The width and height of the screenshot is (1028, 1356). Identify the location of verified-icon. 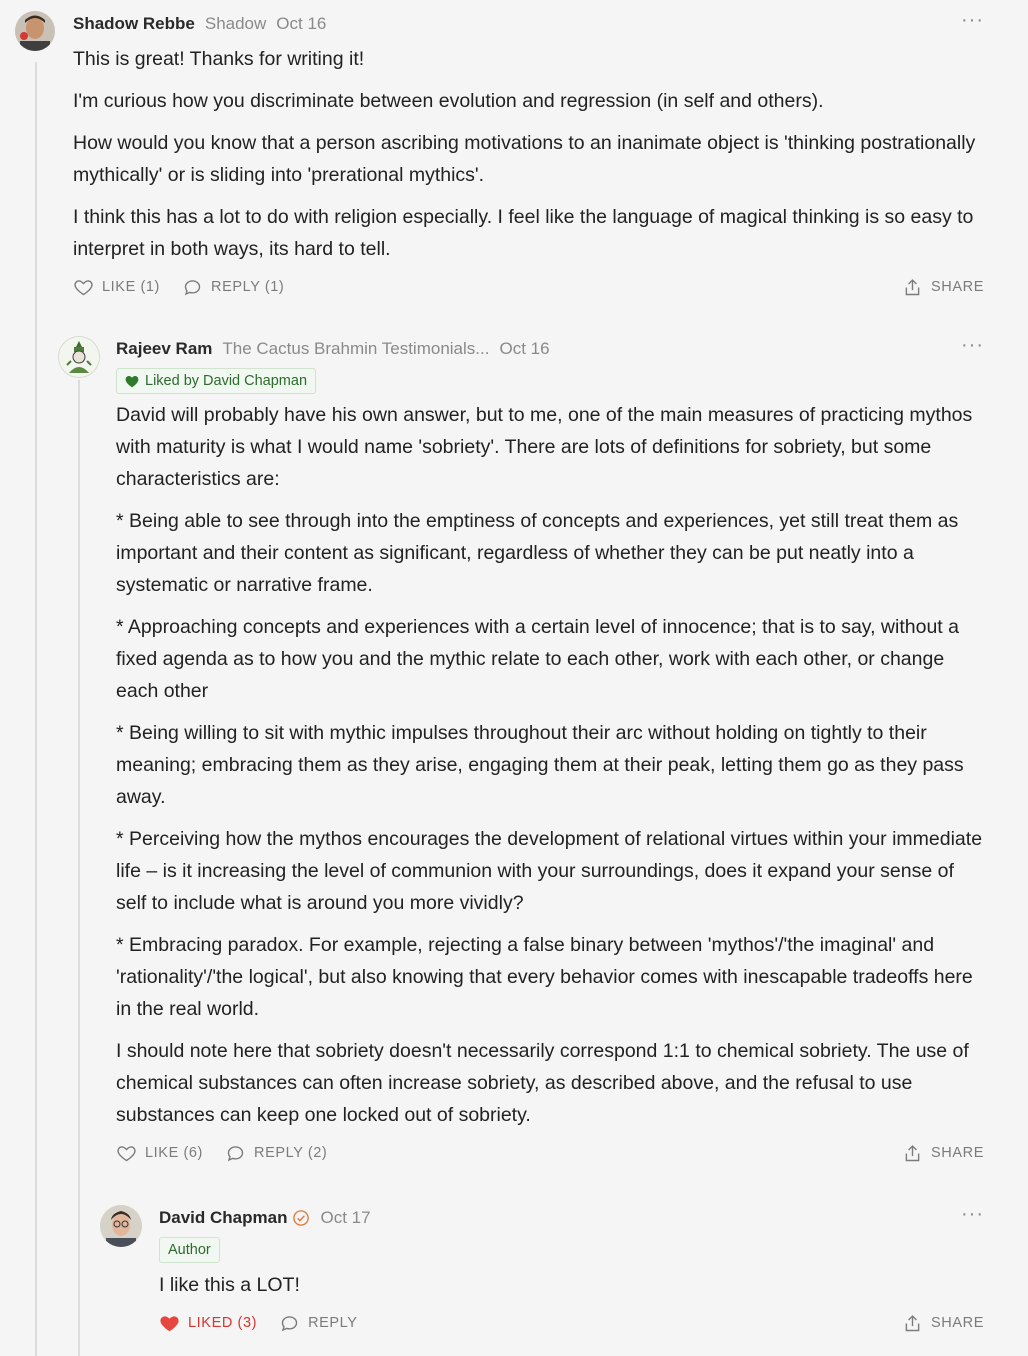
(301, 1218).